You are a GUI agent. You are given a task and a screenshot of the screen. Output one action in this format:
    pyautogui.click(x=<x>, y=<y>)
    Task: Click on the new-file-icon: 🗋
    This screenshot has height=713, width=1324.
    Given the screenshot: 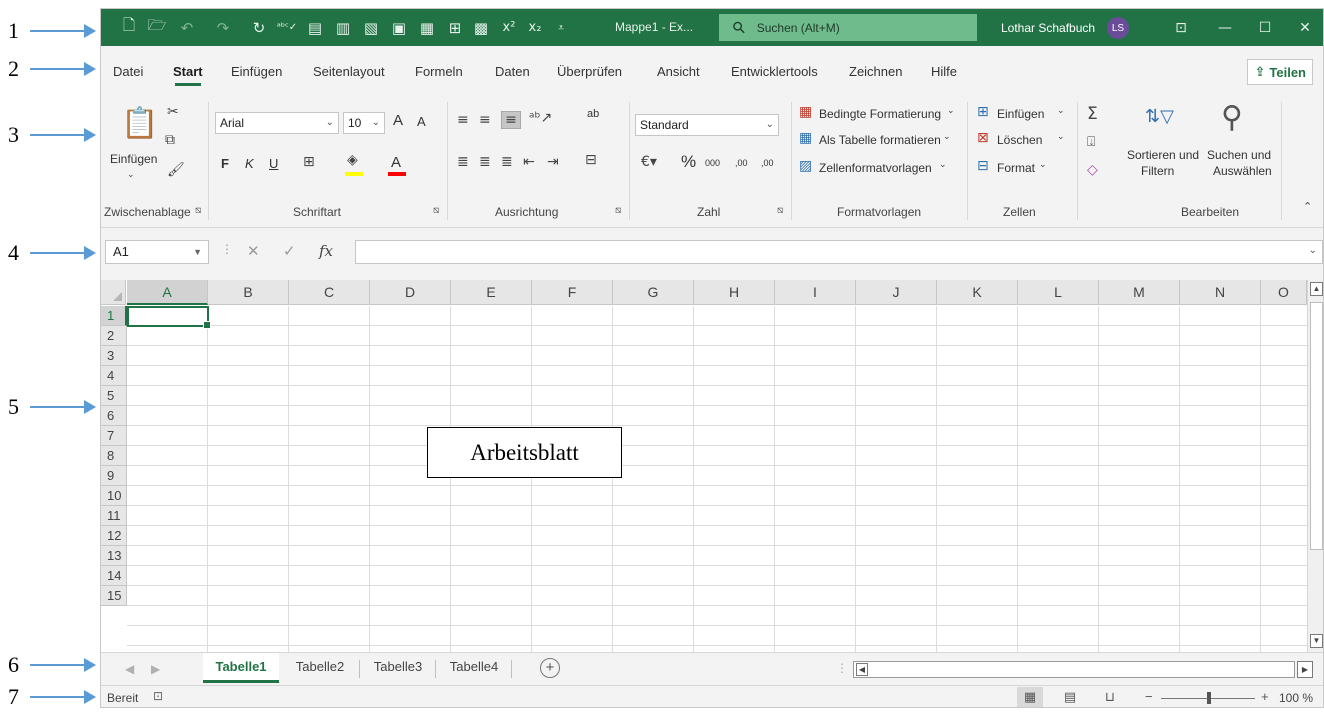 What is the action you would take?
    pyautogui.click(x=129, y=27)
    